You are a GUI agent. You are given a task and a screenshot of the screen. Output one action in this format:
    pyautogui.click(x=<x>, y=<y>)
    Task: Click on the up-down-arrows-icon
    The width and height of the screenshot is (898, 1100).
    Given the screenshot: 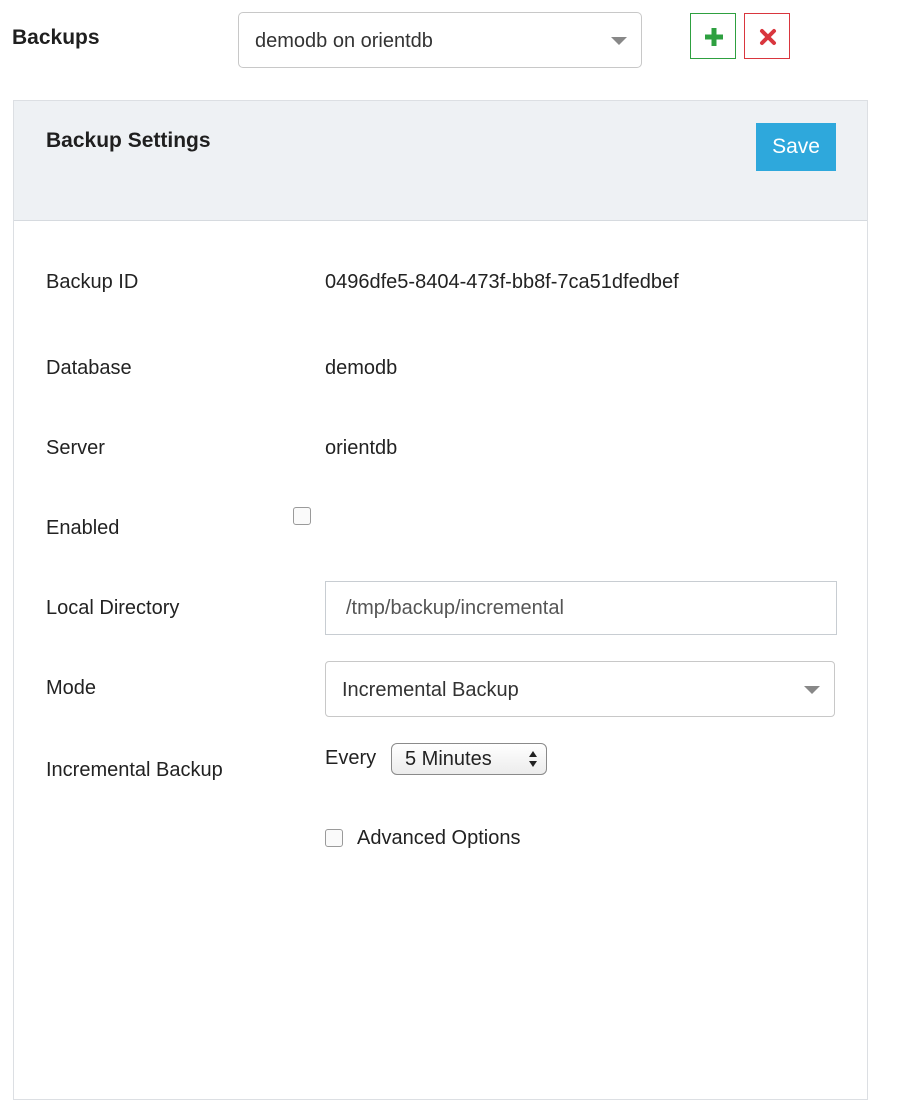 What is the action you would take?
    pyautogui.click(x=533, y=759)
    